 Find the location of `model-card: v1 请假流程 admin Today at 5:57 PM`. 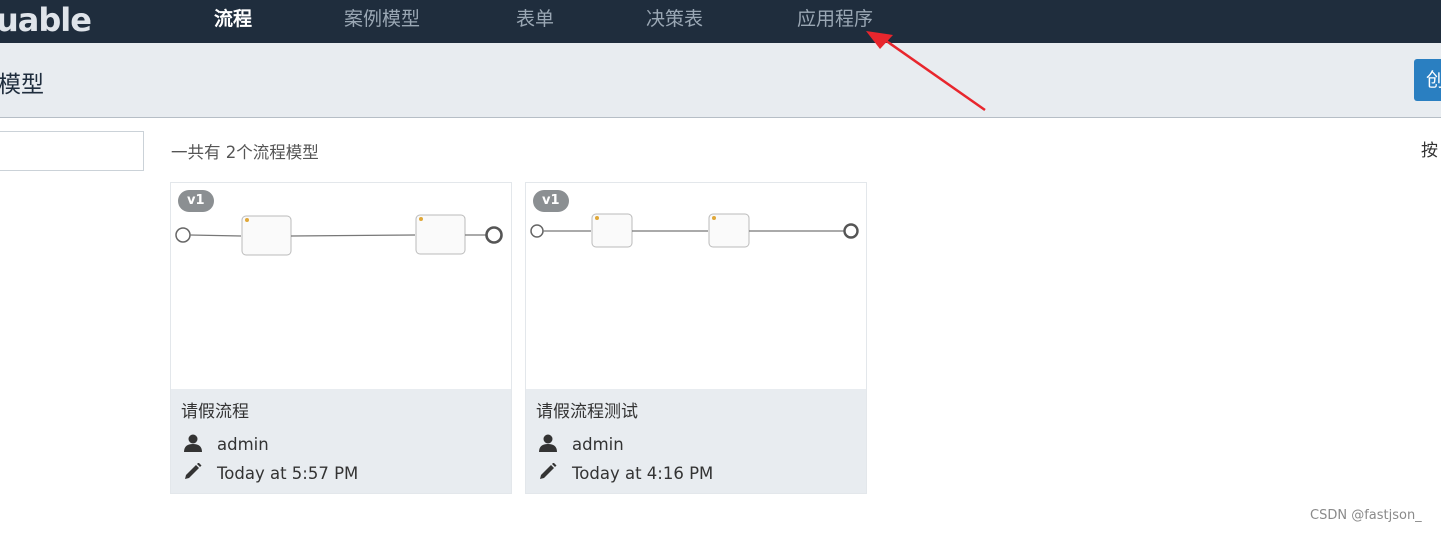

model-card: v1 请假流程 admin Today at 5:57 PM is located at coordinates (341, 338).